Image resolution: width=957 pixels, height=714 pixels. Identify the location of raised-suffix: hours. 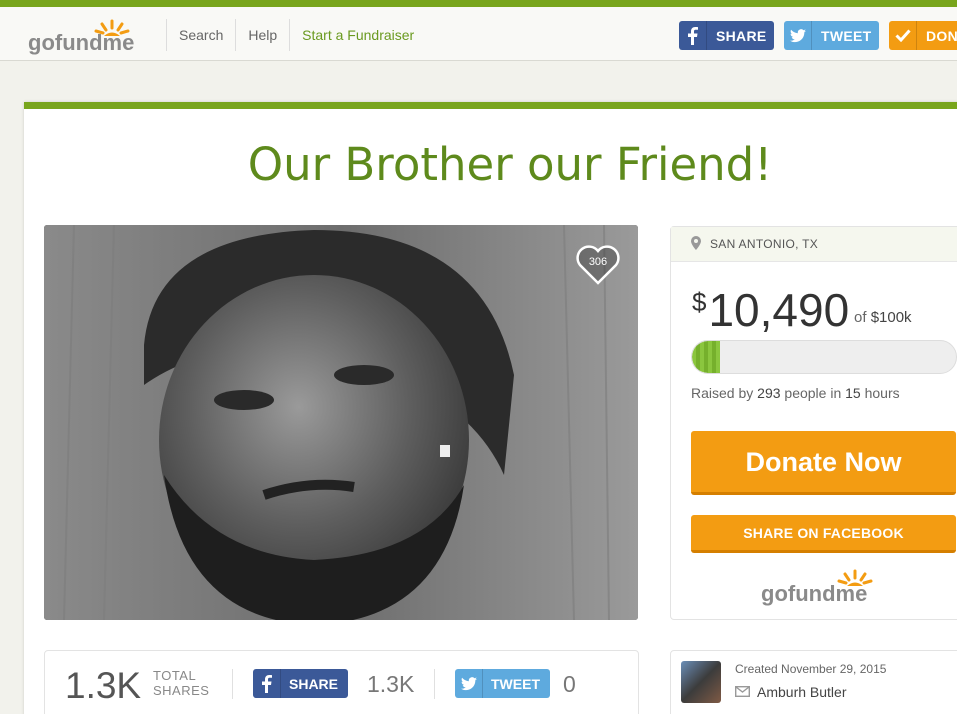
(882, 393).